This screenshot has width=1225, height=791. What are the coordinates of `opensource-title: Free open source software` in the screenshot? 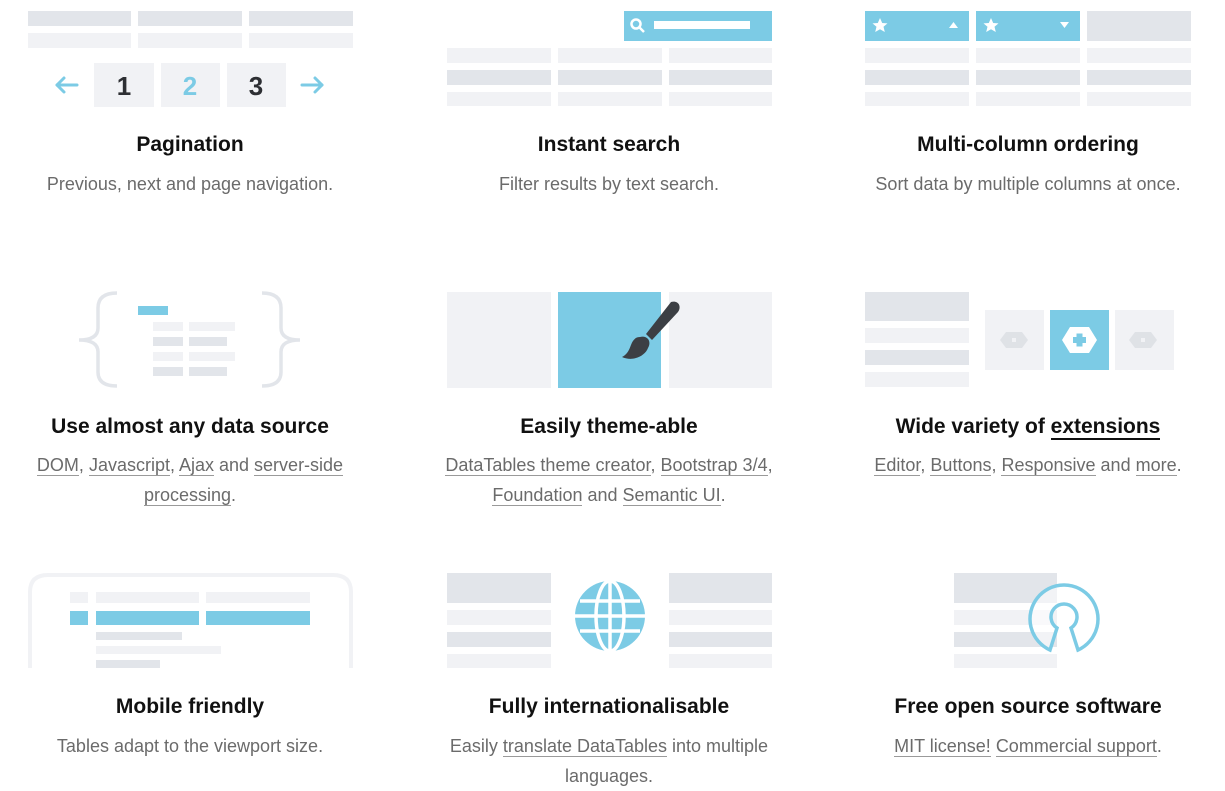 It's located at (1028, 706).